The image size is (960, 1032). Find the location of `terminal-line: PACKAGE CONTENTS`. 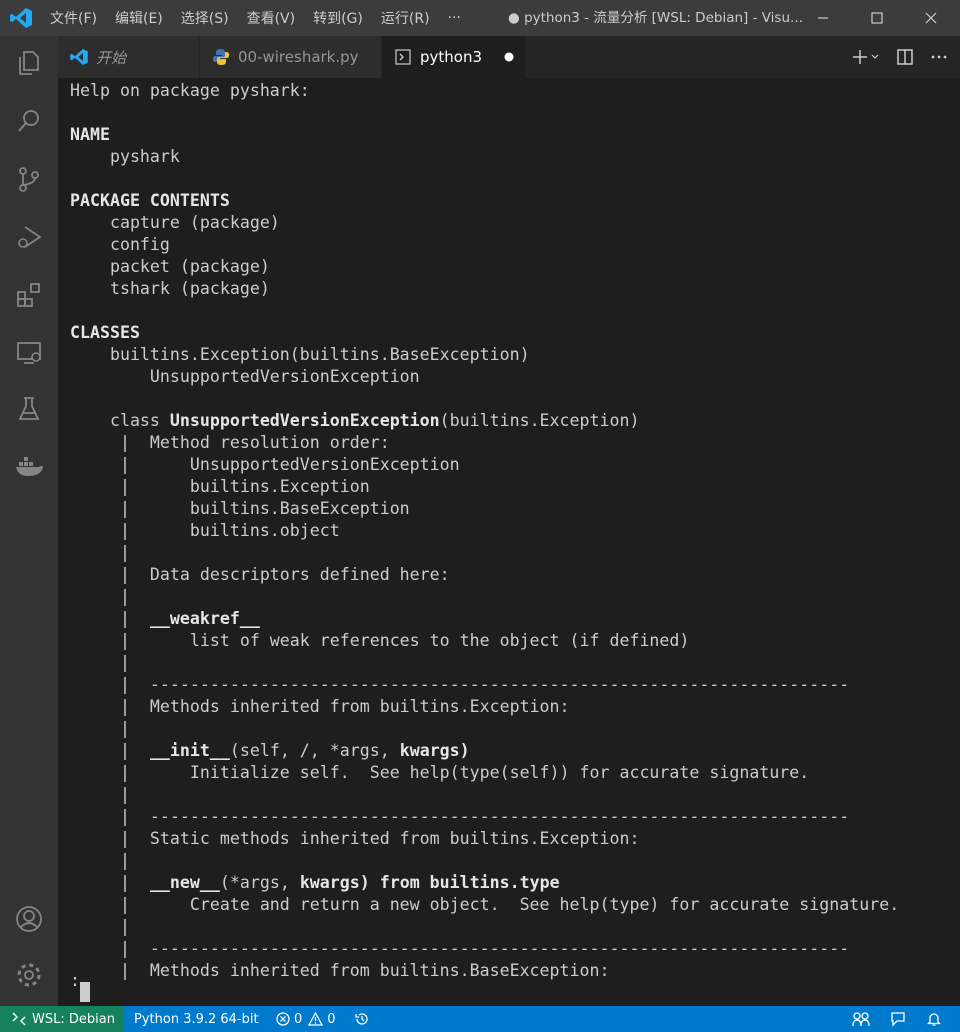

terminal-line: PACKAGE CONTENTS is located at coordinates (150, 201).